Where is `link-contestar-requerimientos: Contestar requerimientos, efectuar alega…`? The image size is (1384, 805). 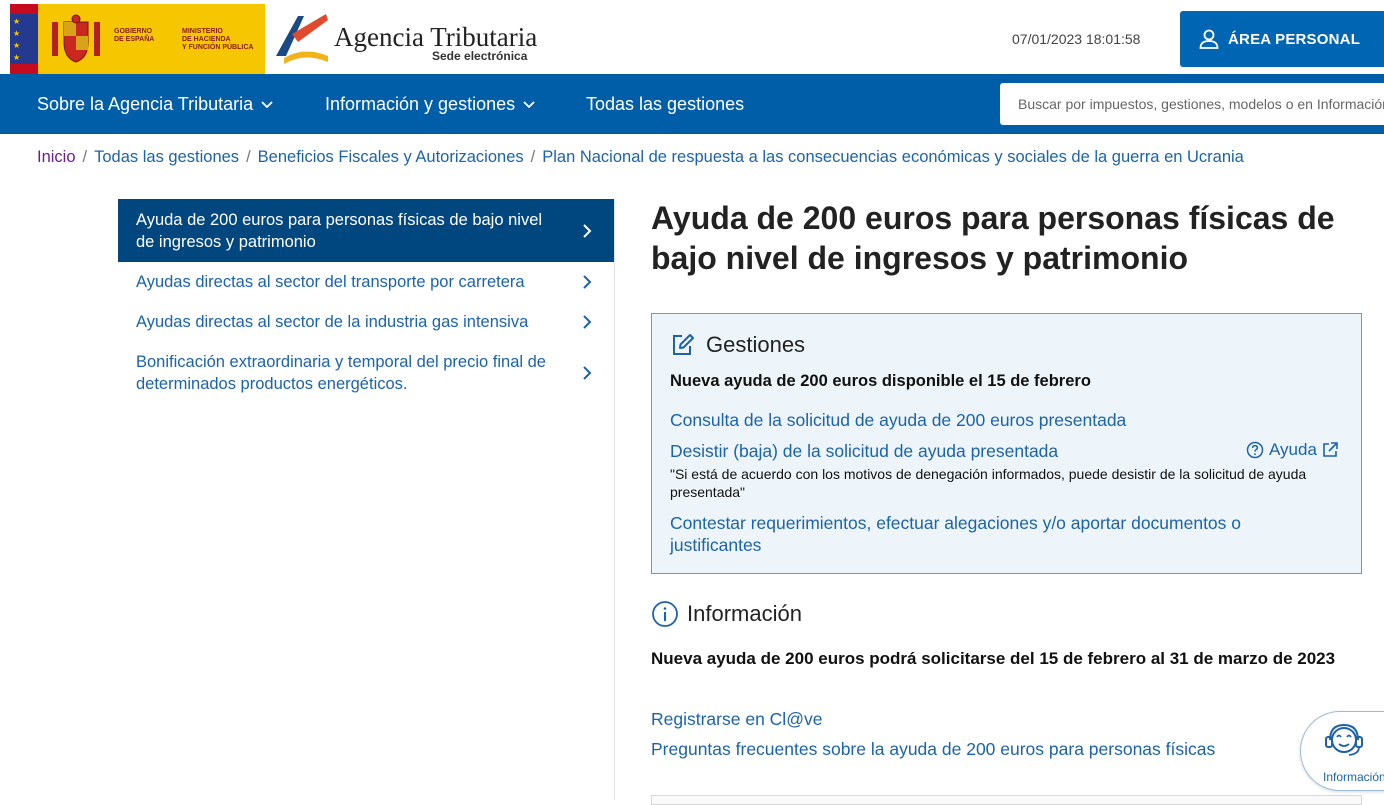
link-contestar-requerimientos: Contestar requerimientos, efectuar alega… is located at coordinates (1000, 534).